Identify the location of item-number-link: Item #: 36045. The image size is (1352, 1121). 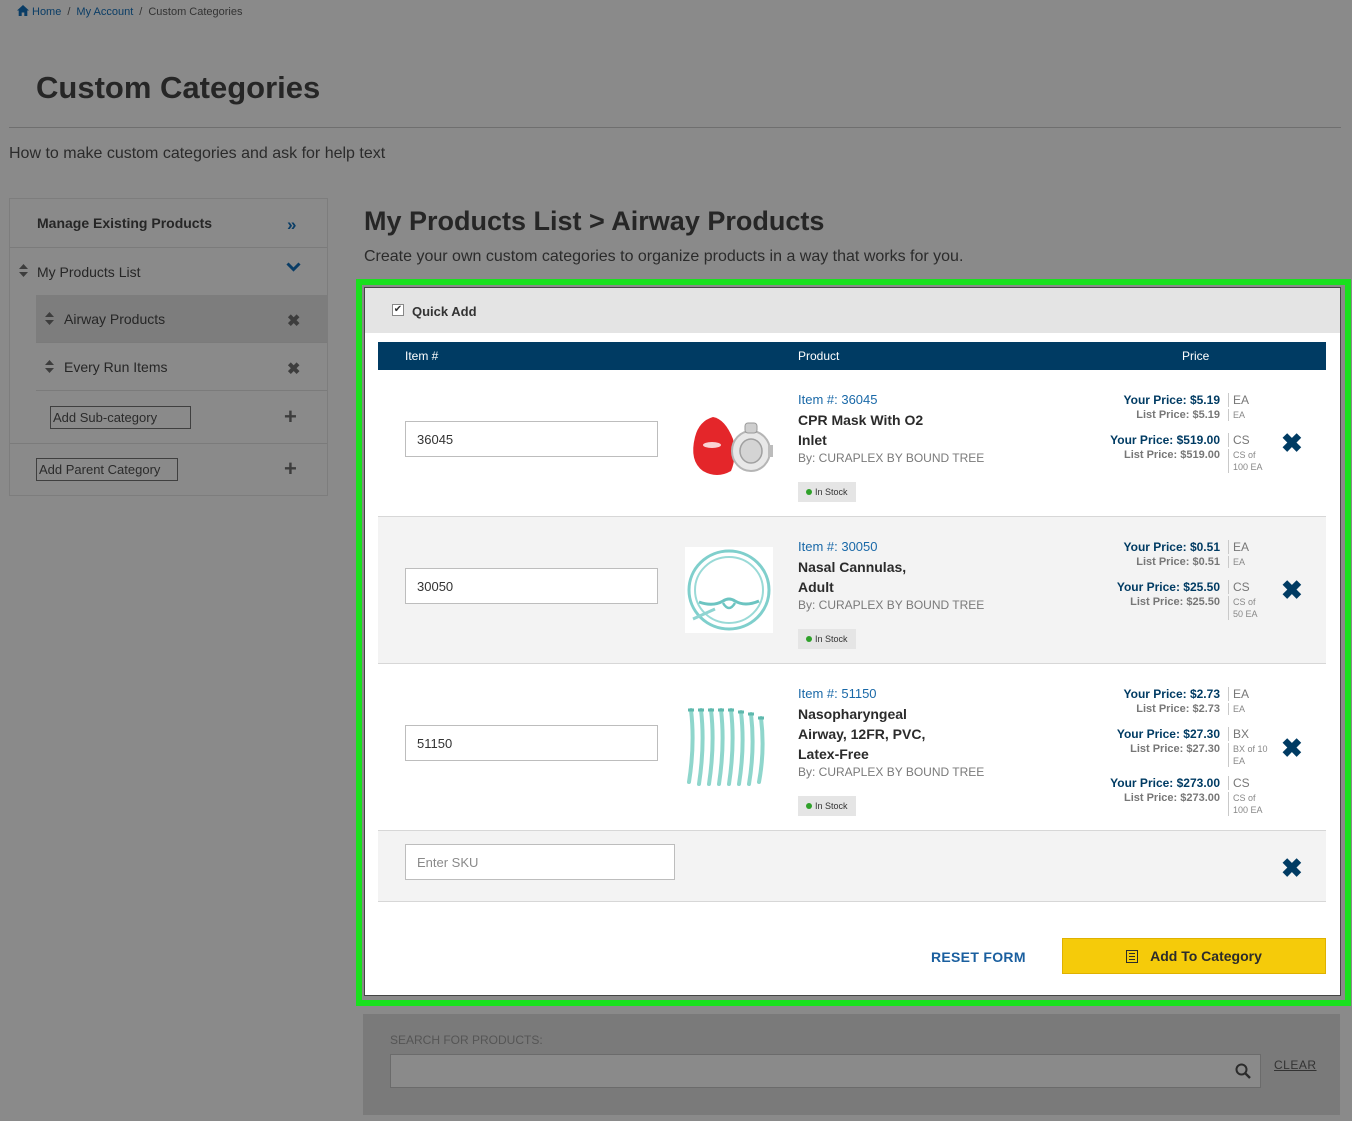
(898, 399).